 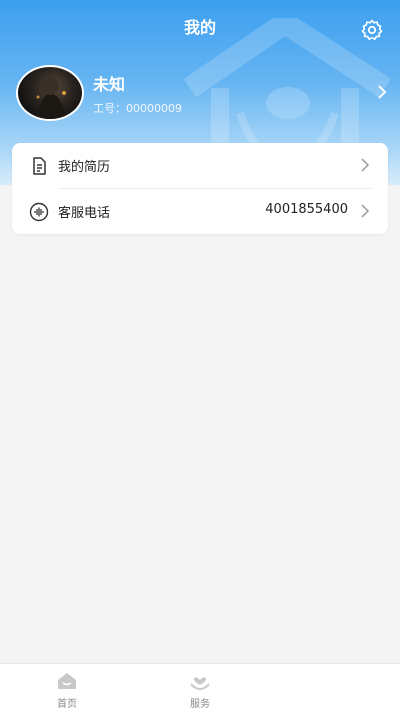 What do you see at coordinates (200, 211) in the screenshot?
I see `menu-item-customer-service: 客服电话 4001855400` at bounding box center [200, 211].